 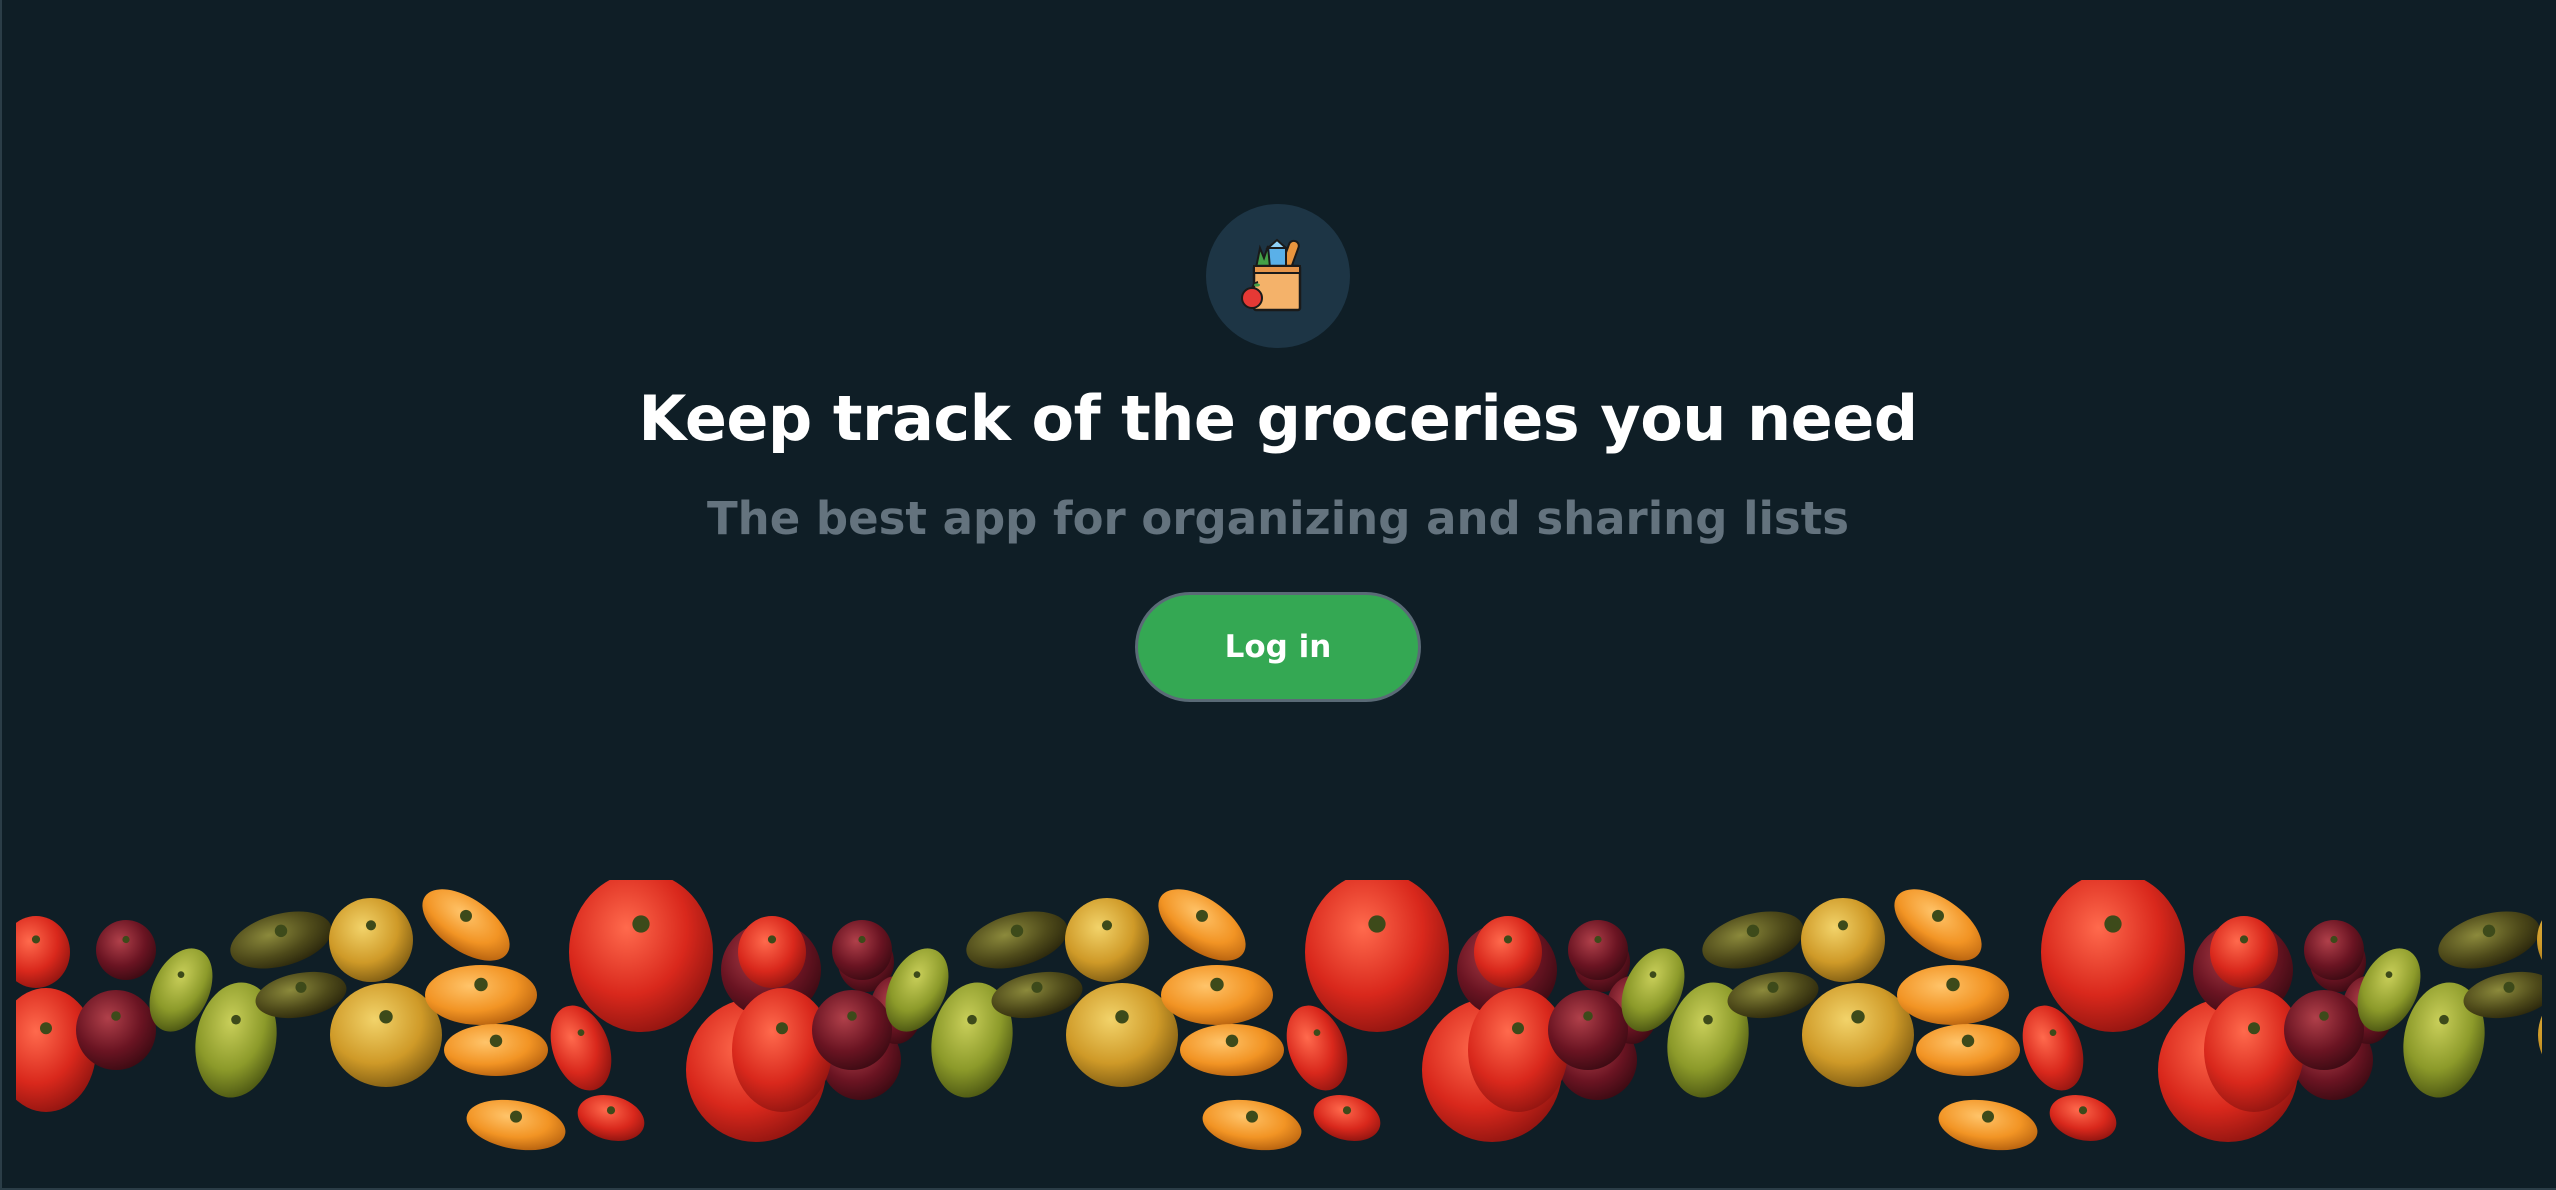 I want to click on grocery-bag-icon, so click(x=1271, y=275).